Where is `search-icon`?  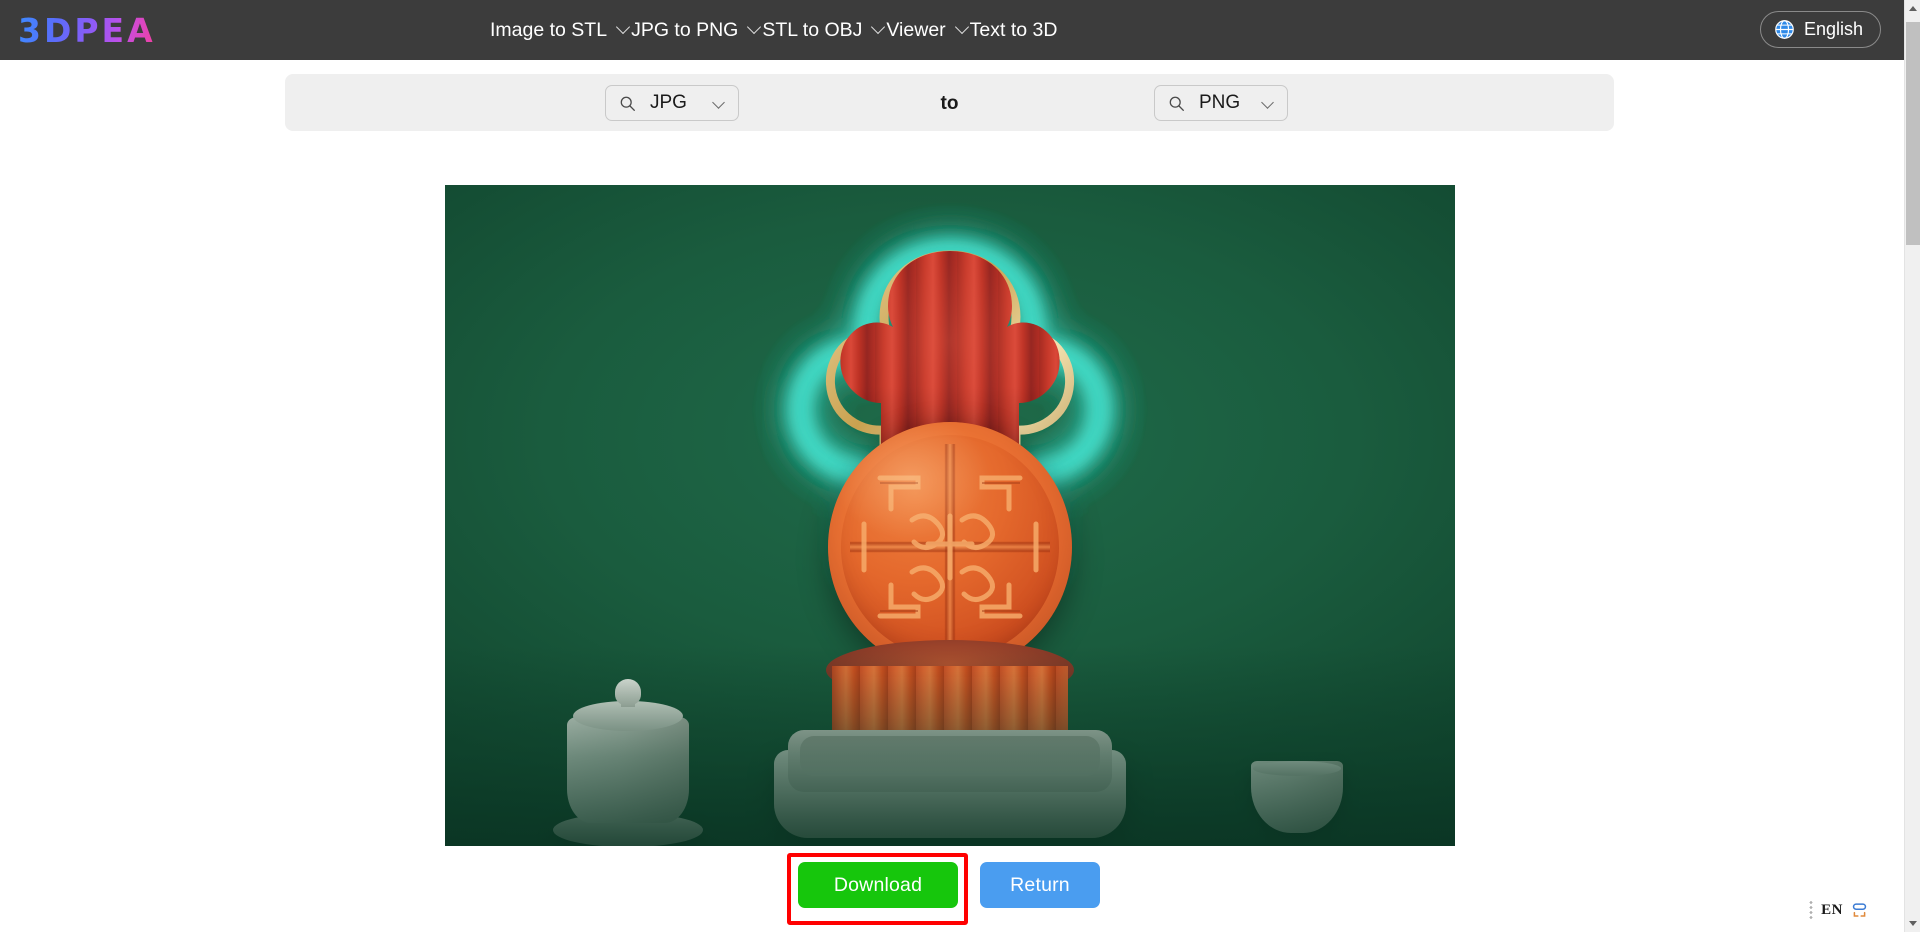
search-icon is located at coordinates (1176, 103).